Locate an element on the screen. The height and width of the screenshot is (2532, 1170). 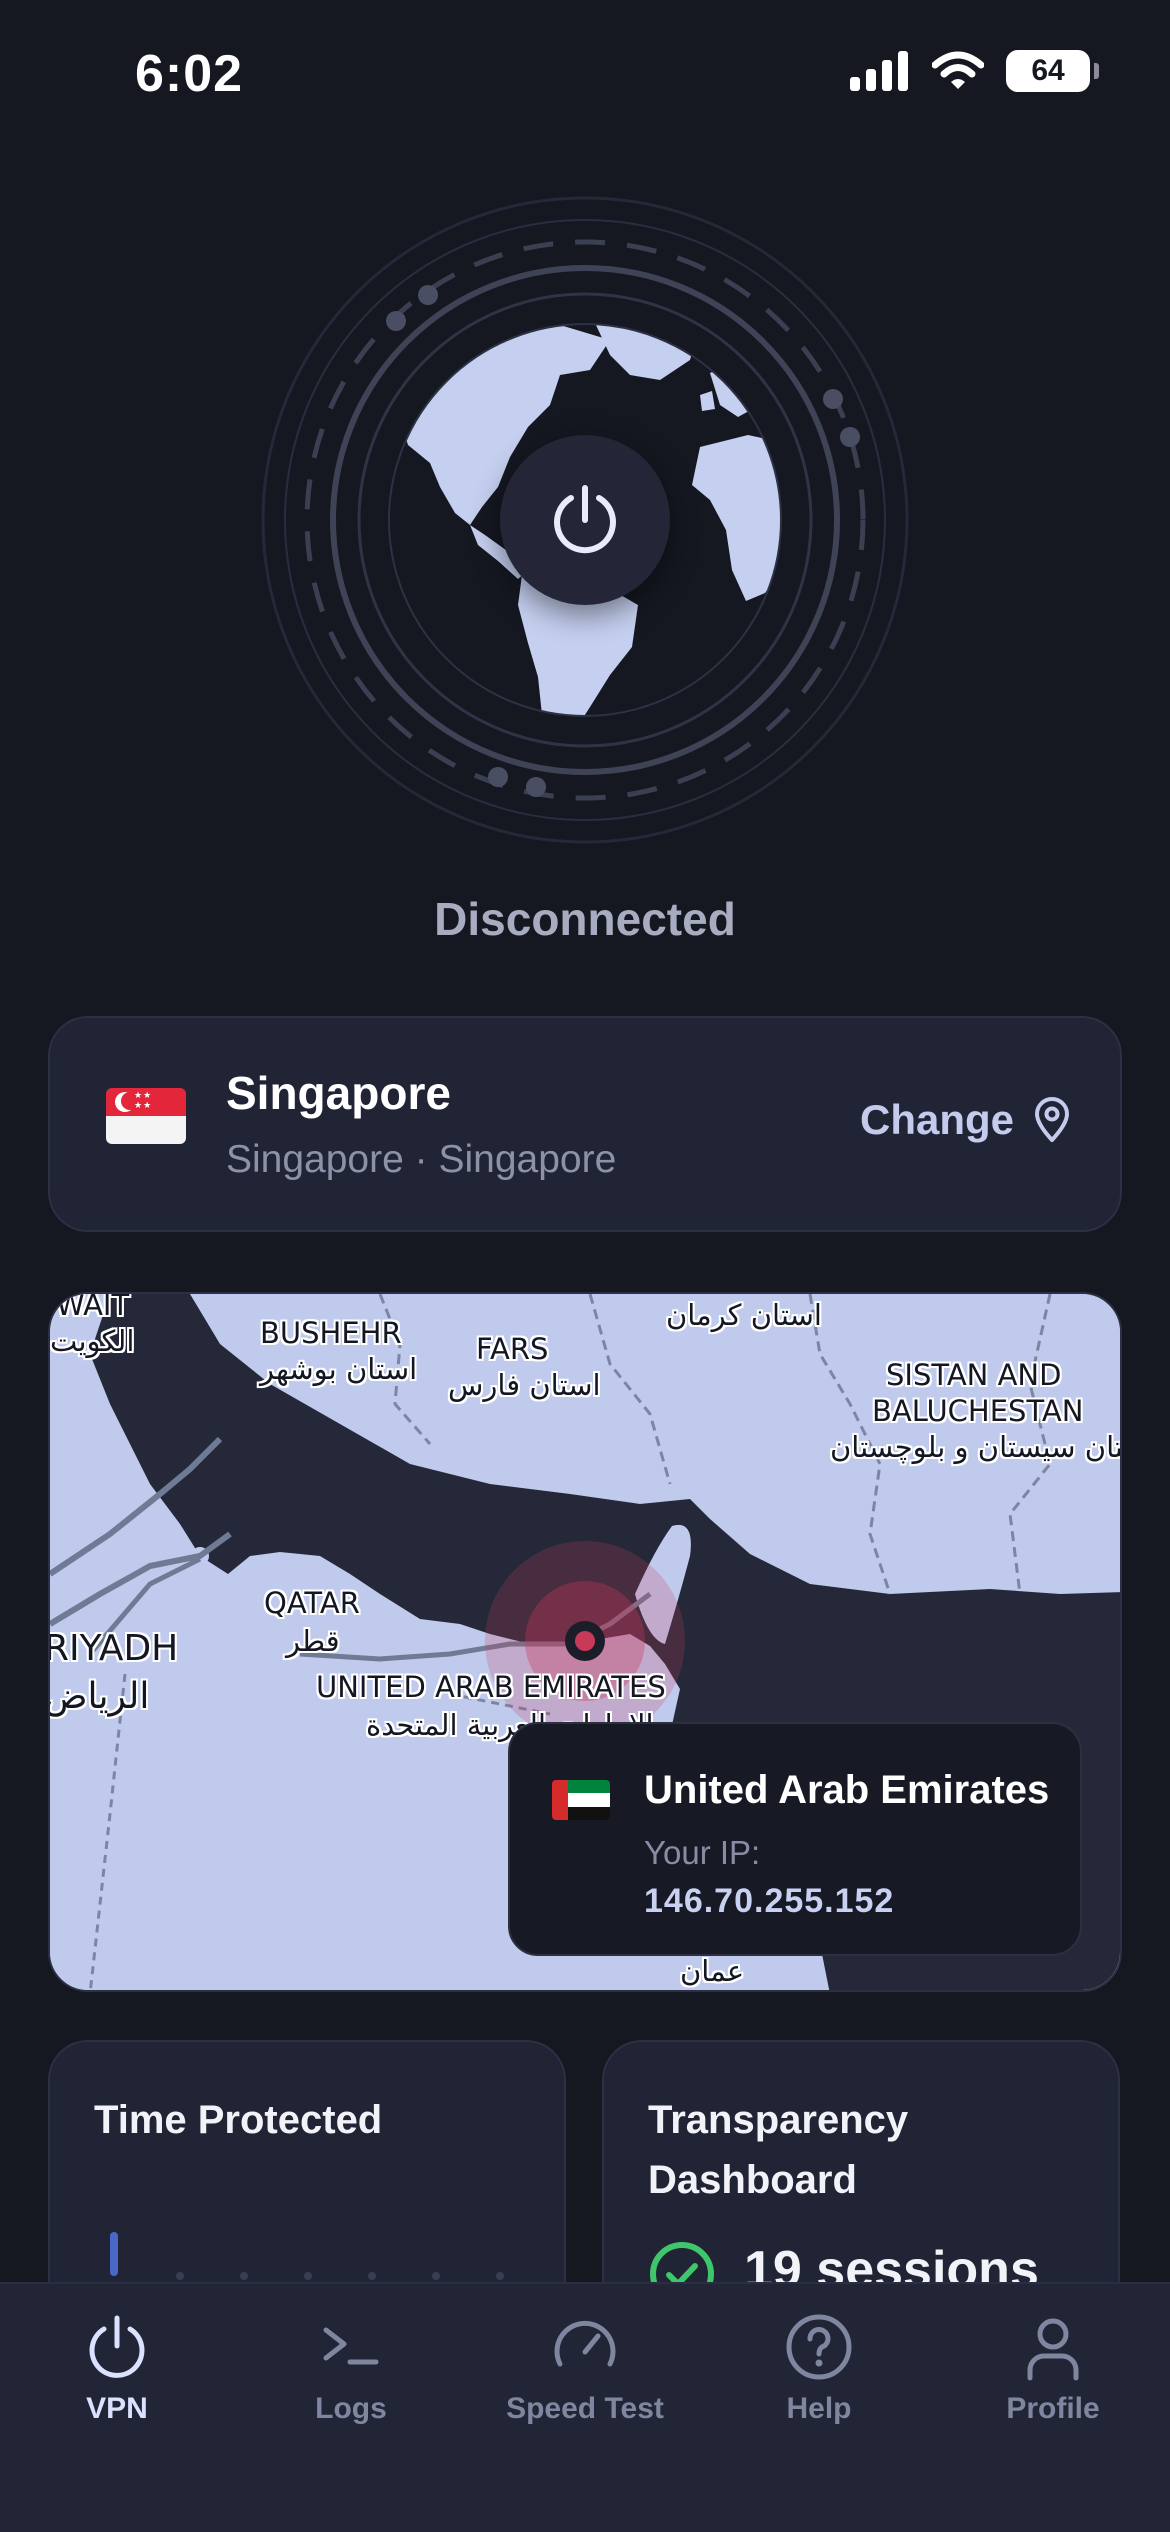
bottom-tab-bar: VPN Logs Speed Test Help Profile is located at coordinates (585, 2407).